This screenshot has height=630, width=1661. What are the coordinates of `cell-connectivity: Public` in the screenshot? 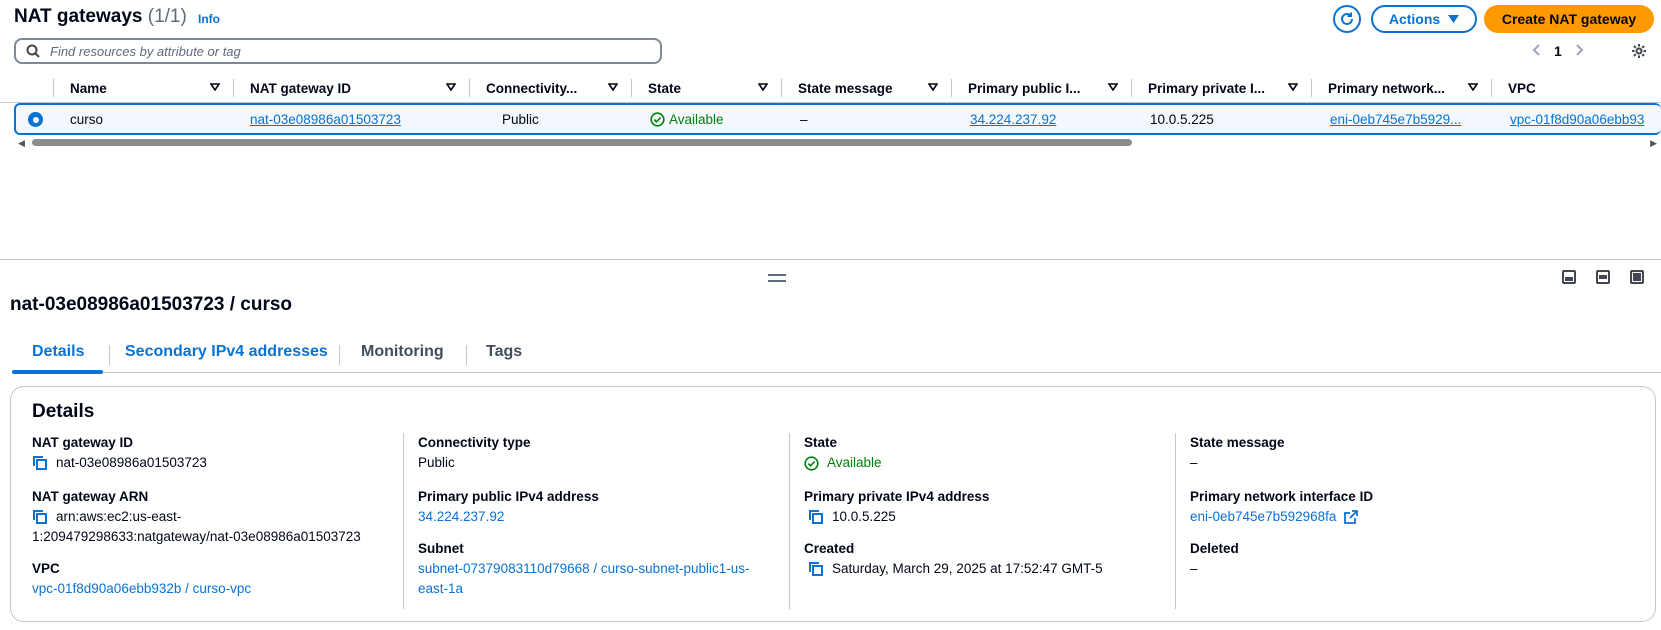 It's located at (520, 119).